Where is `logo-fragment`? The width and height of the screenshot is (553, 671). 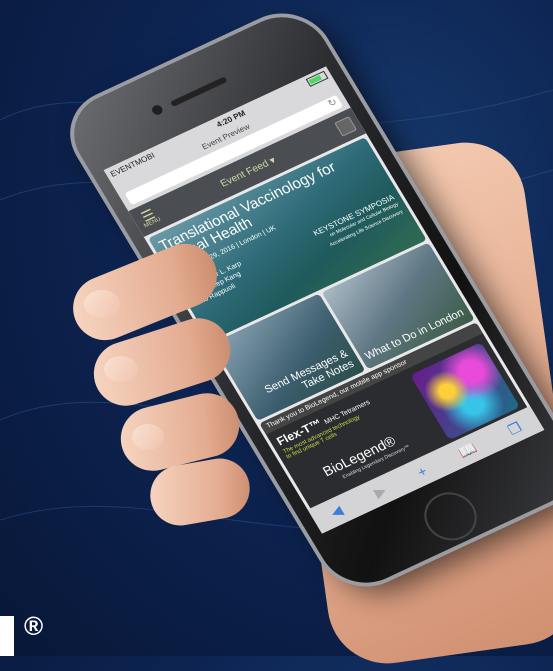
logo-fragment is located at coordinates (7, 636).